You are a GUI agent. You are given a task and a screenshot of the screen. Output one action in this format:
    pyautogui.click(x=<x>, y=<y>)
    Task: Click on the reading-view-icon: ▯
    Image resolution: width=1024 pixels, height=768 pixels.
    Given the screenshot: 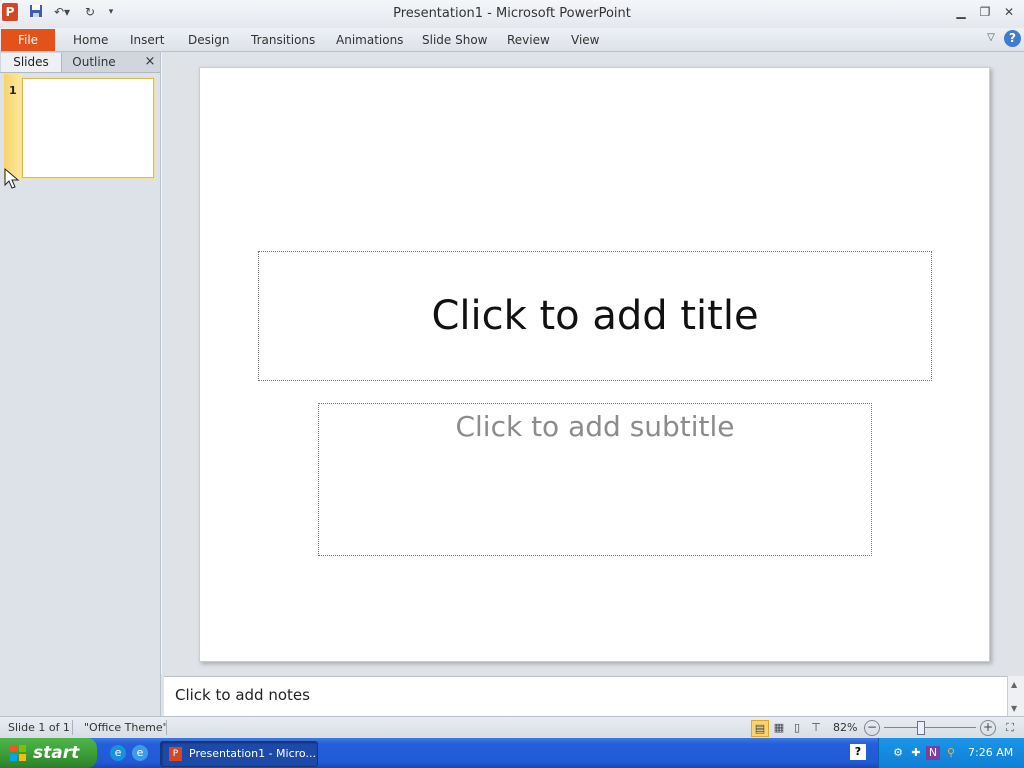 What is the action you would take?
    pyautogui.click(x=797, y=727)
    